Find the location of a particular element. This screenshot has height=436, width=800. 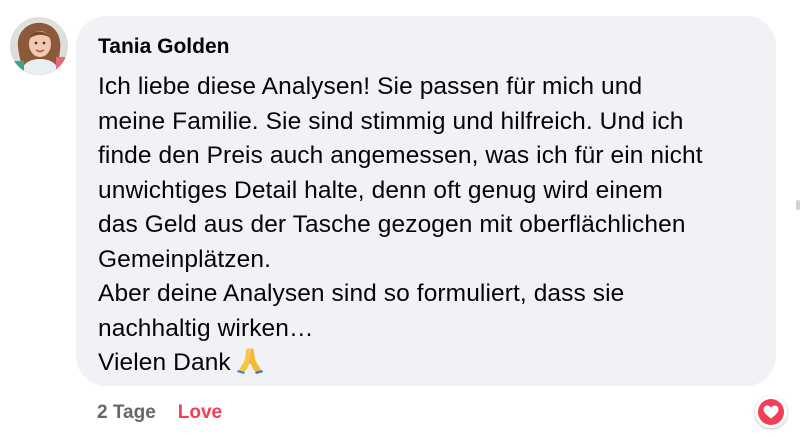

avatar is located at coordinates (39, 46).